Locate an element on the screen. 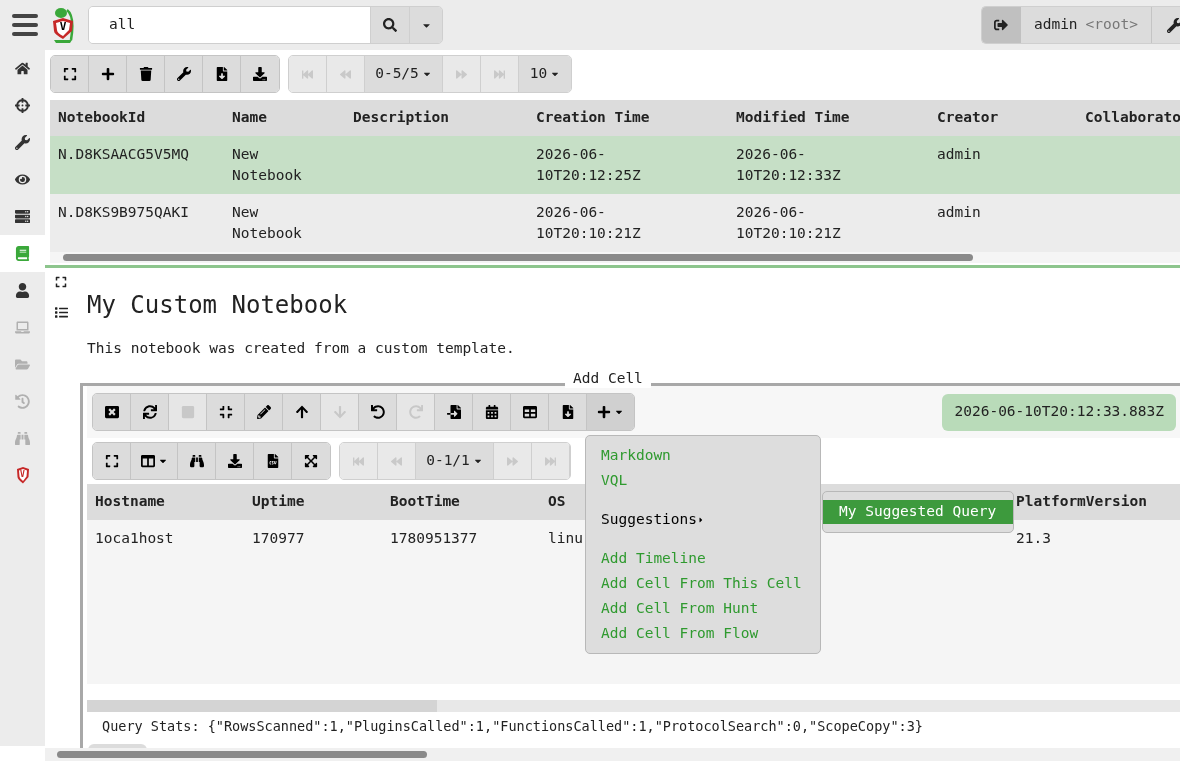  file-download-icon is located at coordinates (221, 74).